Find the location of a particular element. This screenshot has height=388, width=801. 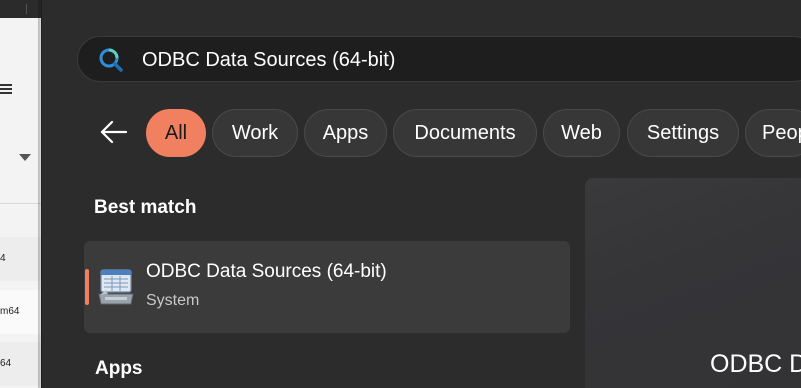

list-item-text: 4 is located at coordinates (3, 258).